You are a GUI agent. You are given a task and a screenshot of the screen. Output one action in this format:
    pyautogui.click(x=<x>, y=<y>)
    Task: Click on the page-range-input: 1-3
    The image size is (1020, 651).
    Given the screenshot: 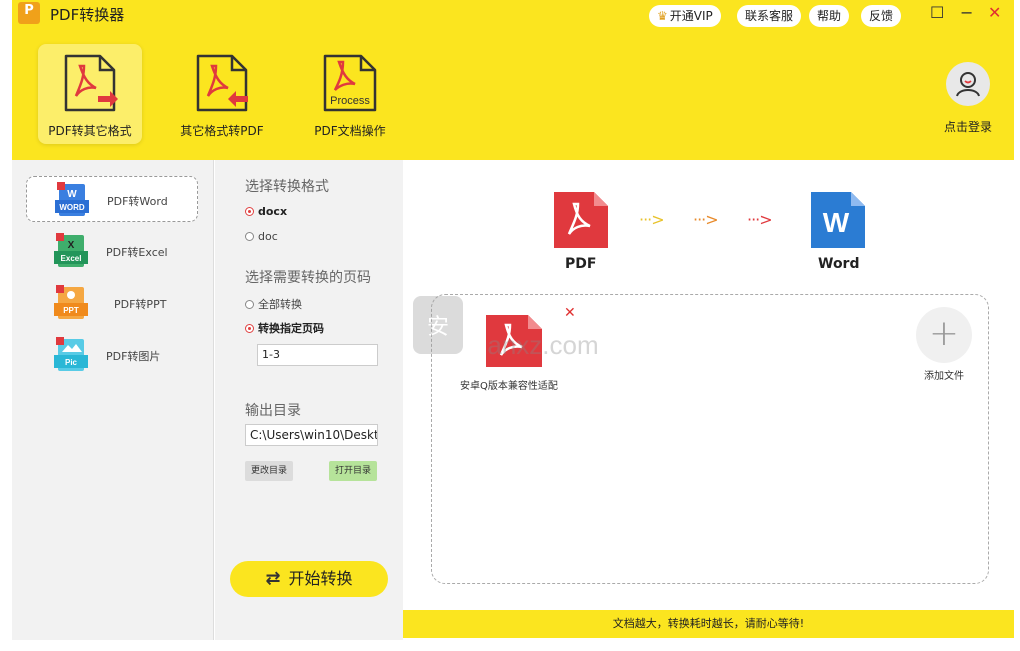 What is the action you would take?
    pyautogui.click(x=317, y=355)
    